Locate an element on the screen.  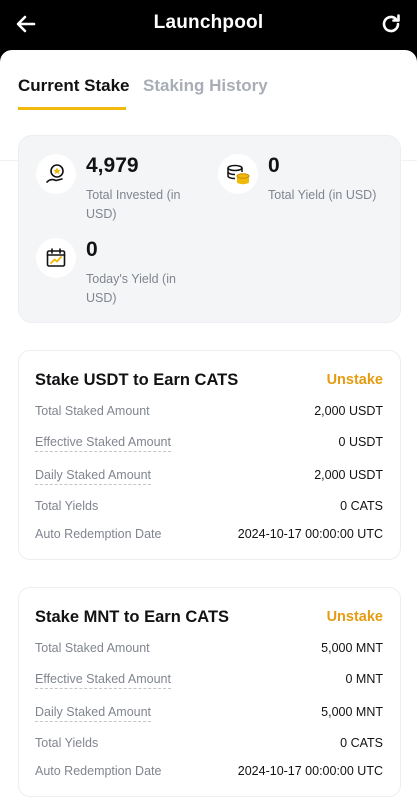
todays-yield-value: 0 is located at coordinates (92, 249).